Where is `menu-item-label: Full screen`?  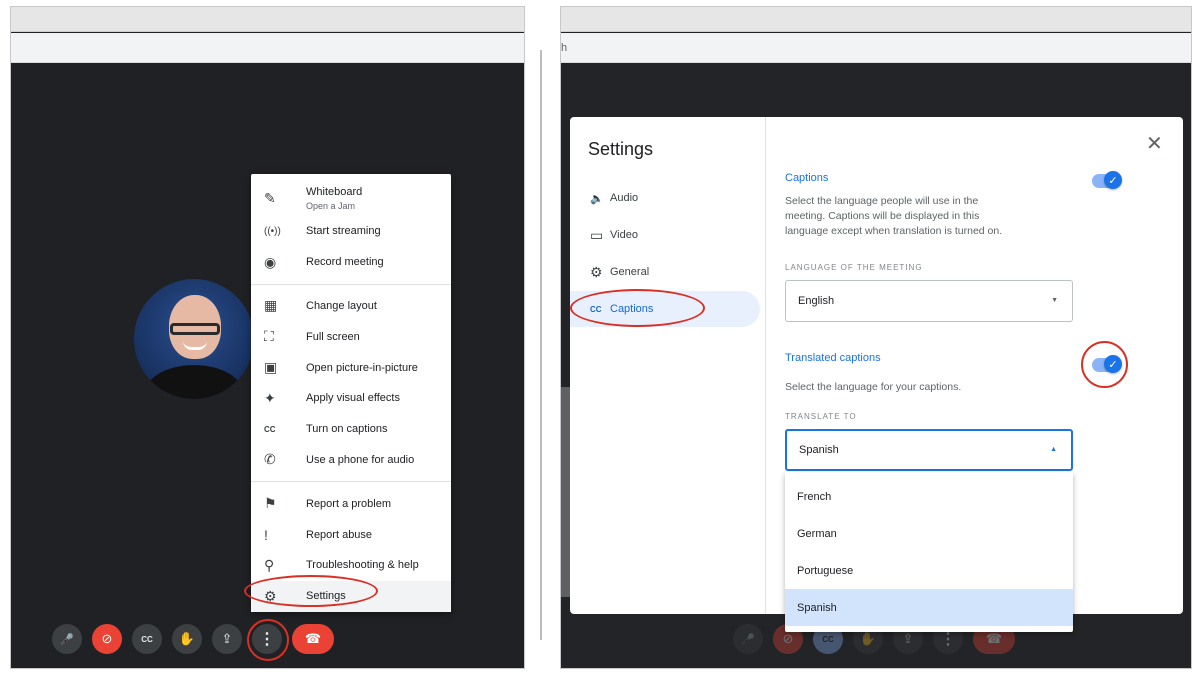
menu-item-label: Full screen is located at coordinates (333, 336).